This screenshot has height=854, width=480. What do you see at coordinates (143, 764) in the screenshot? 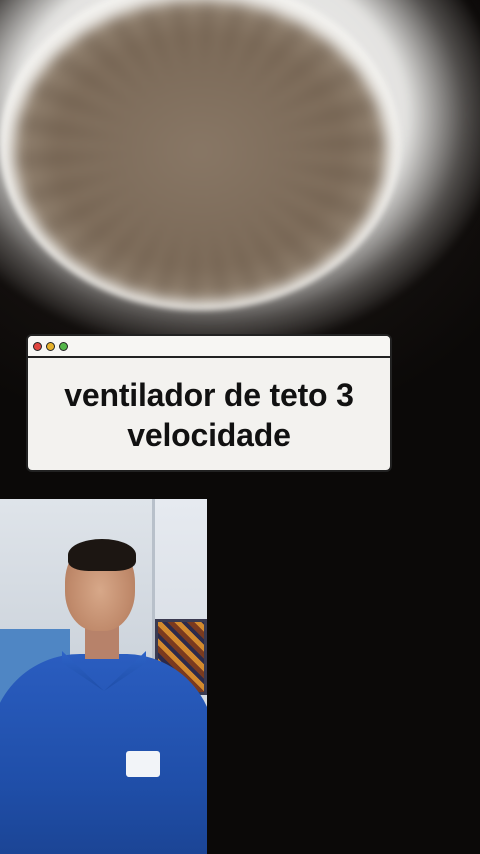
I see `shirt-logo-icon` at bounding box center [143, 764].